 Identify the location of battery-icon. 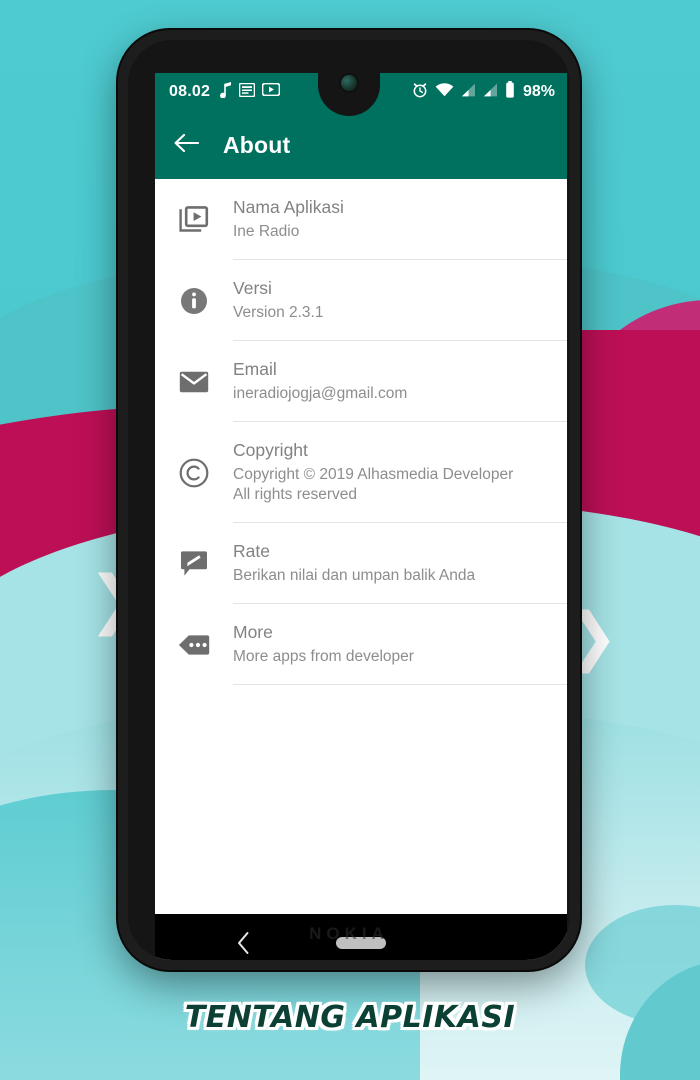
(510, 92).